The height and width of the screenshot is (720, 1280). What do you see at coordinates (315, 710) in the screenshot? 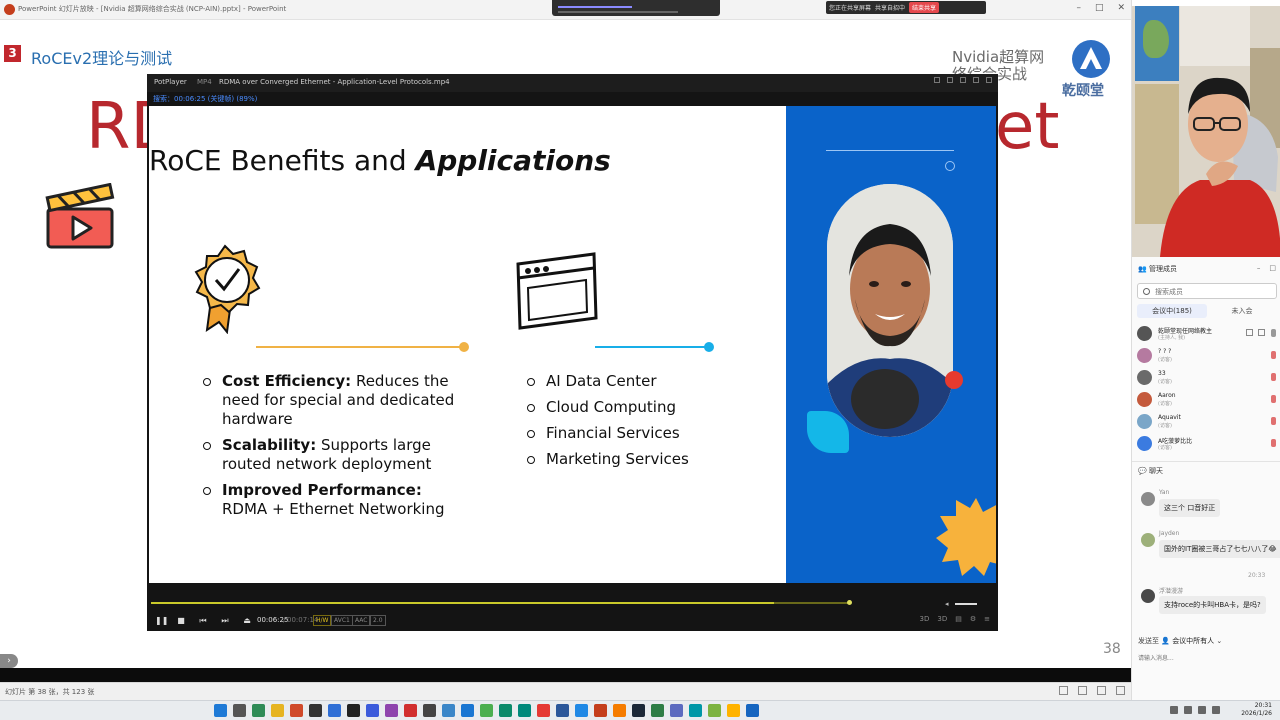
I see `terminal-icon` at bounding box center [315, 710].